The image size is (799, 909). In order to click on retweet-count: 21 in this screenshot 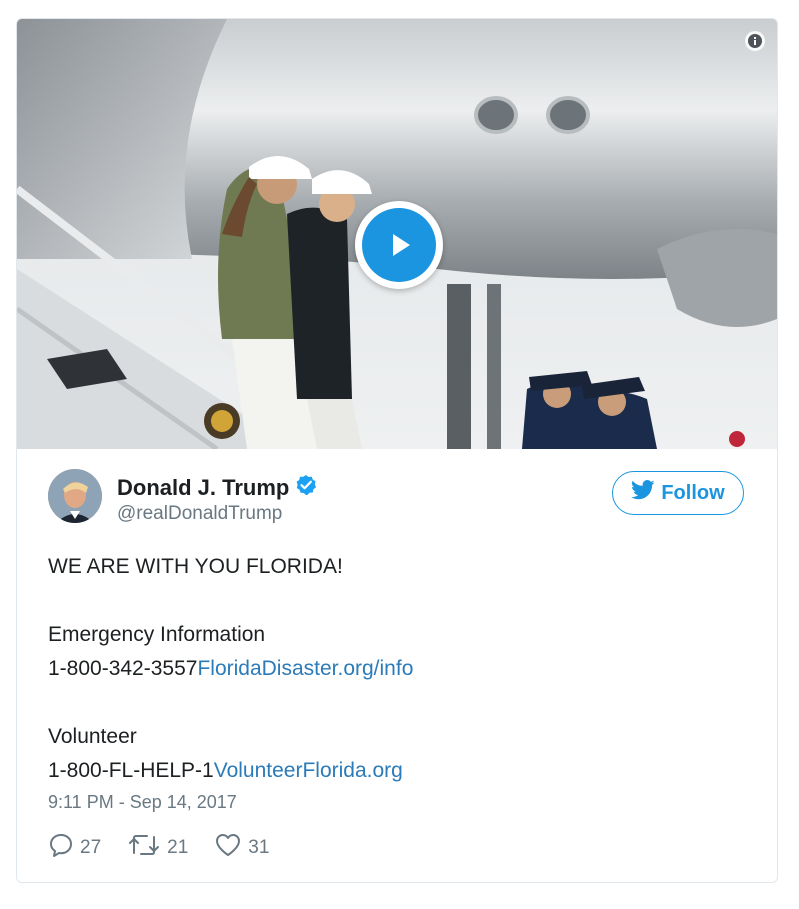, I will do `click(178, 847)`.